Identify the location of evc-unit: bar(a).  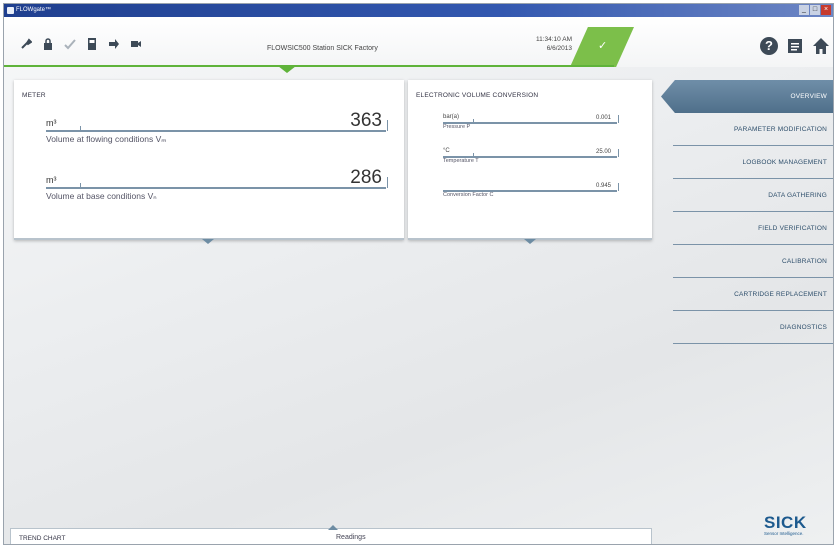
(451, 117).